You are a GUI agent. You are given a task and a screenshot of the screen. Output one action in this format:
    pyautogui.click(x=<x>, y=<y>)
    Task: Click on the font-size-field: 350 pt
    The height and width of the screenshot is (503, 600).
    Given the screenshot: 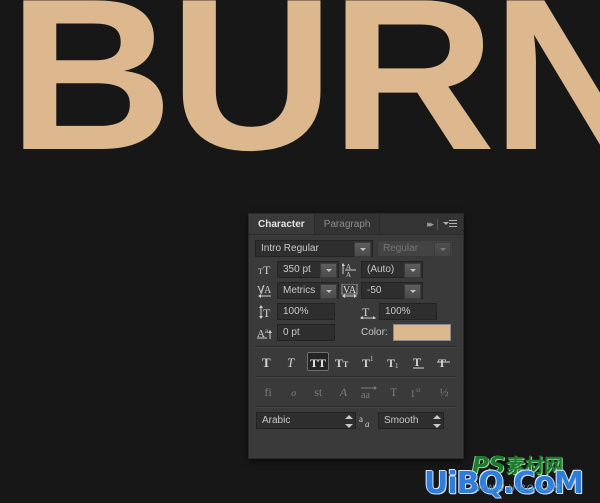 What is the action you would take?
    pyautogui.click(x=308, y=269)
    